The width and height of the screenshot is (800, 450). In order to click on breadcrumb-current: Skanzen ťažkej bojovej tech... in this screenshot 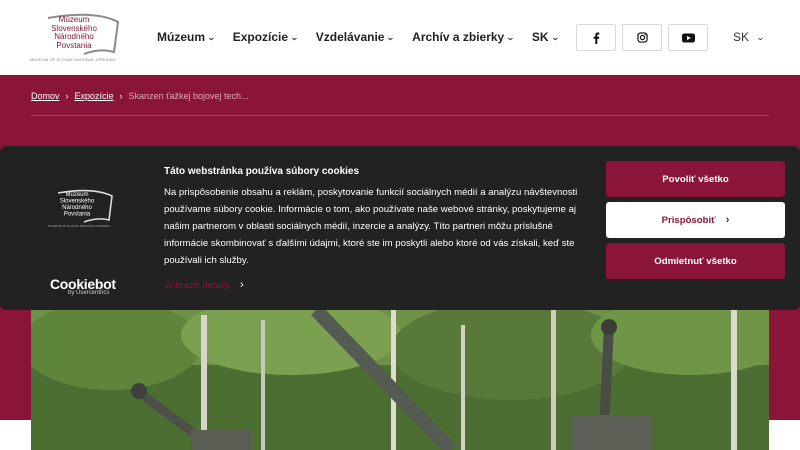, I will do `click(188, 96)`.